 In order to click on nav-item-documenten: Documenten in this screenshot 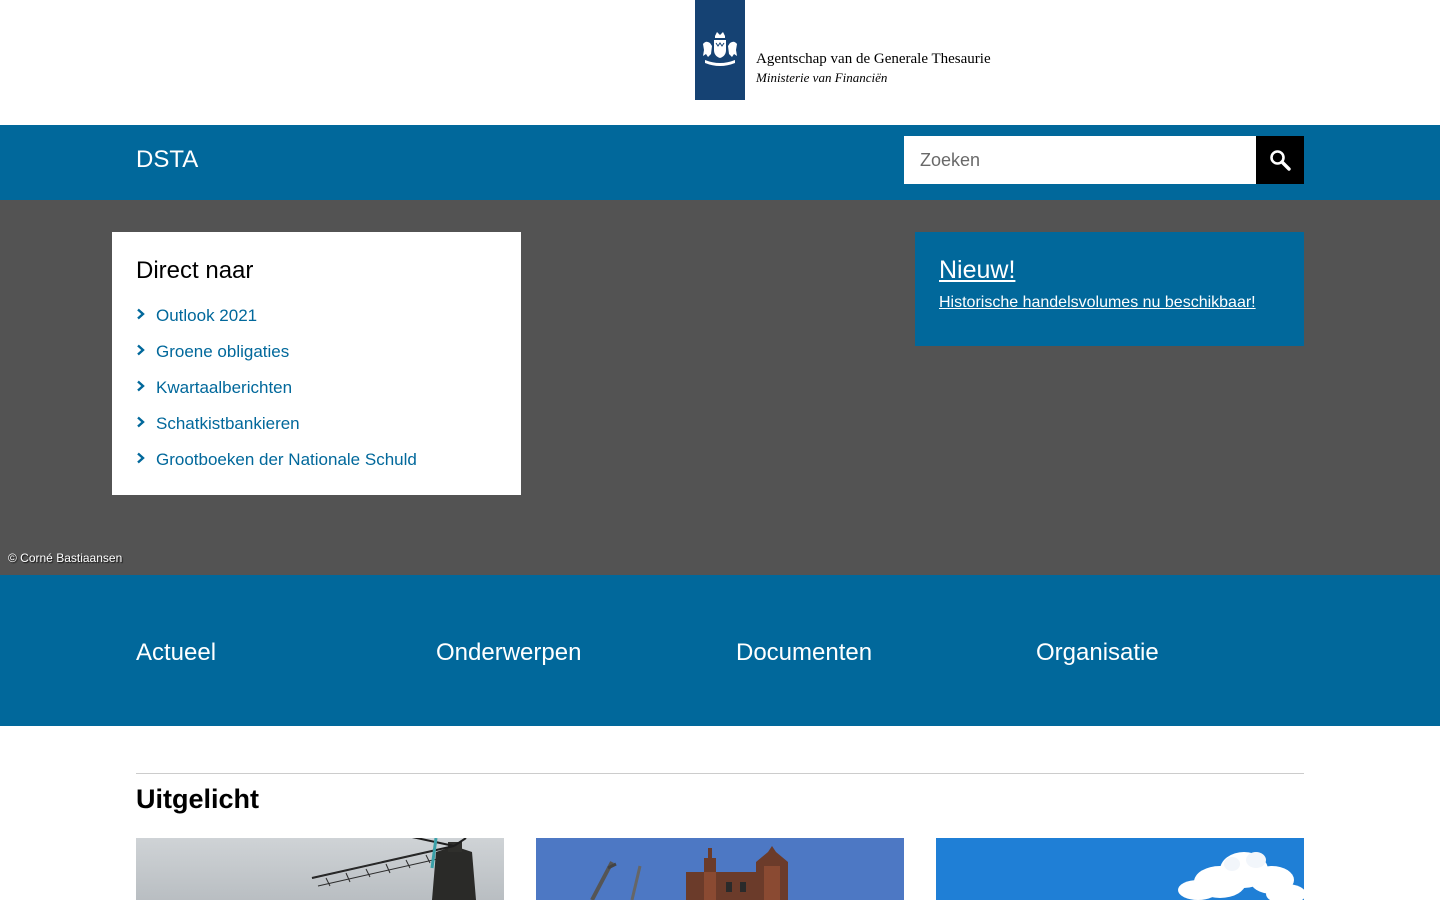, I will do `click(804, 653)`.